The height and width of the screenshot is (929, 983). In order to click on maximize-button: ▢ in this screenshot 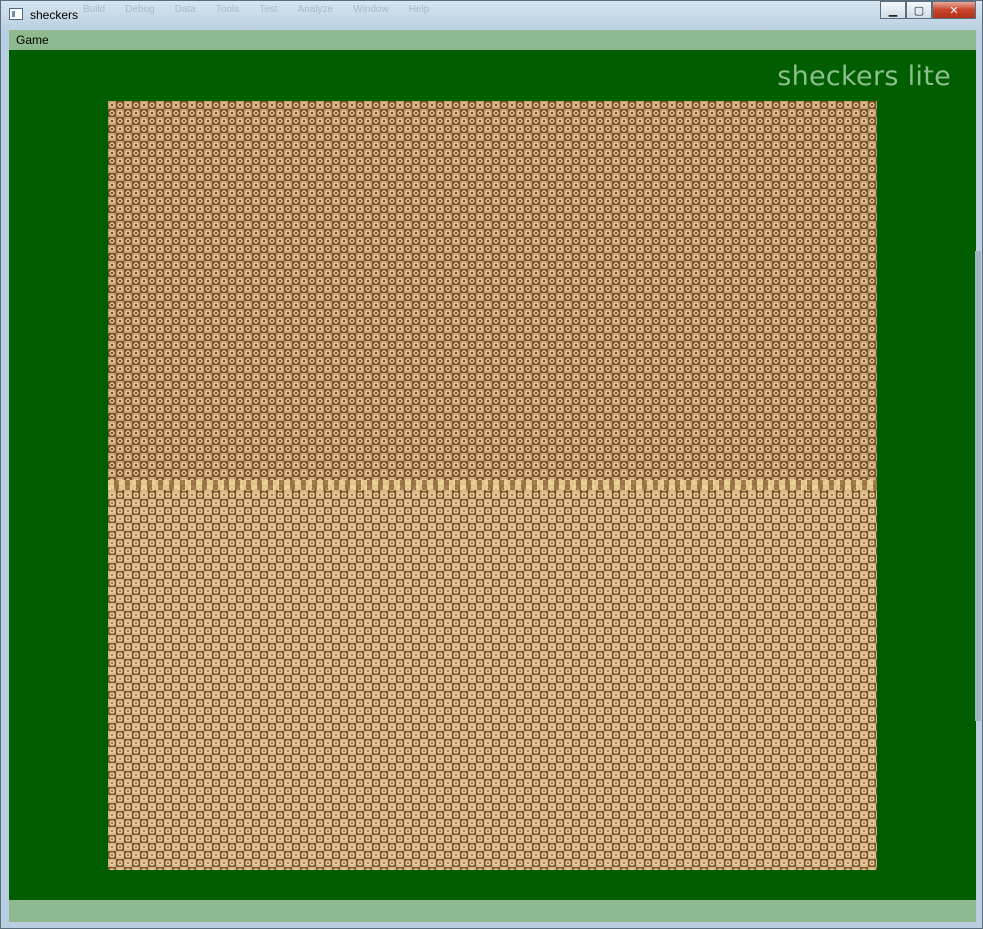, I will do `click(919, 10)`.